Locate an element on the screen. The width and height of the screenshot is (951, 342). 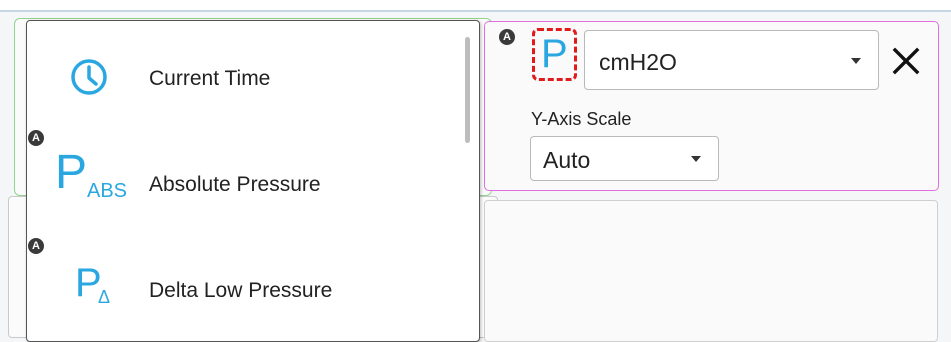
pressure-symbol: P is located at coordinates (71, 172).